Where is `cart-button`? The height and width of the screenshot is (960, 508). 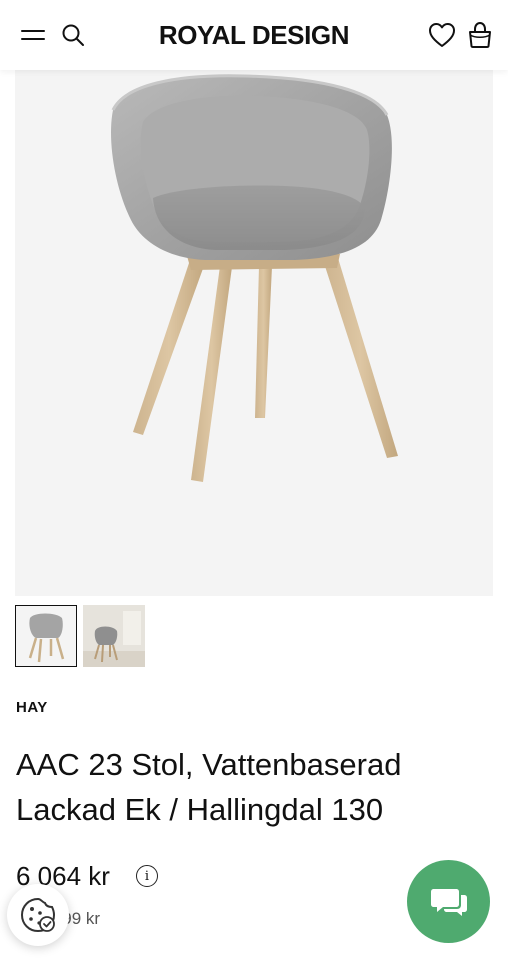
cart-button is located at coordinates (480, 35).